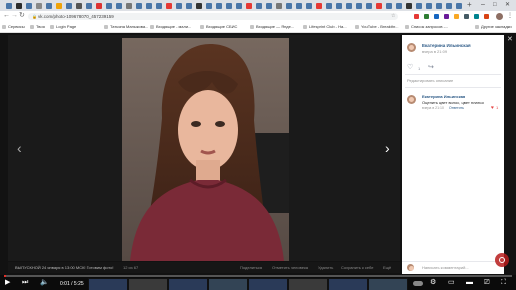 The image size is (516, 290). Describe the element at coordinates (19, 148) in the screenshot. I see `prev-photo-arrow: ‹` at that location.